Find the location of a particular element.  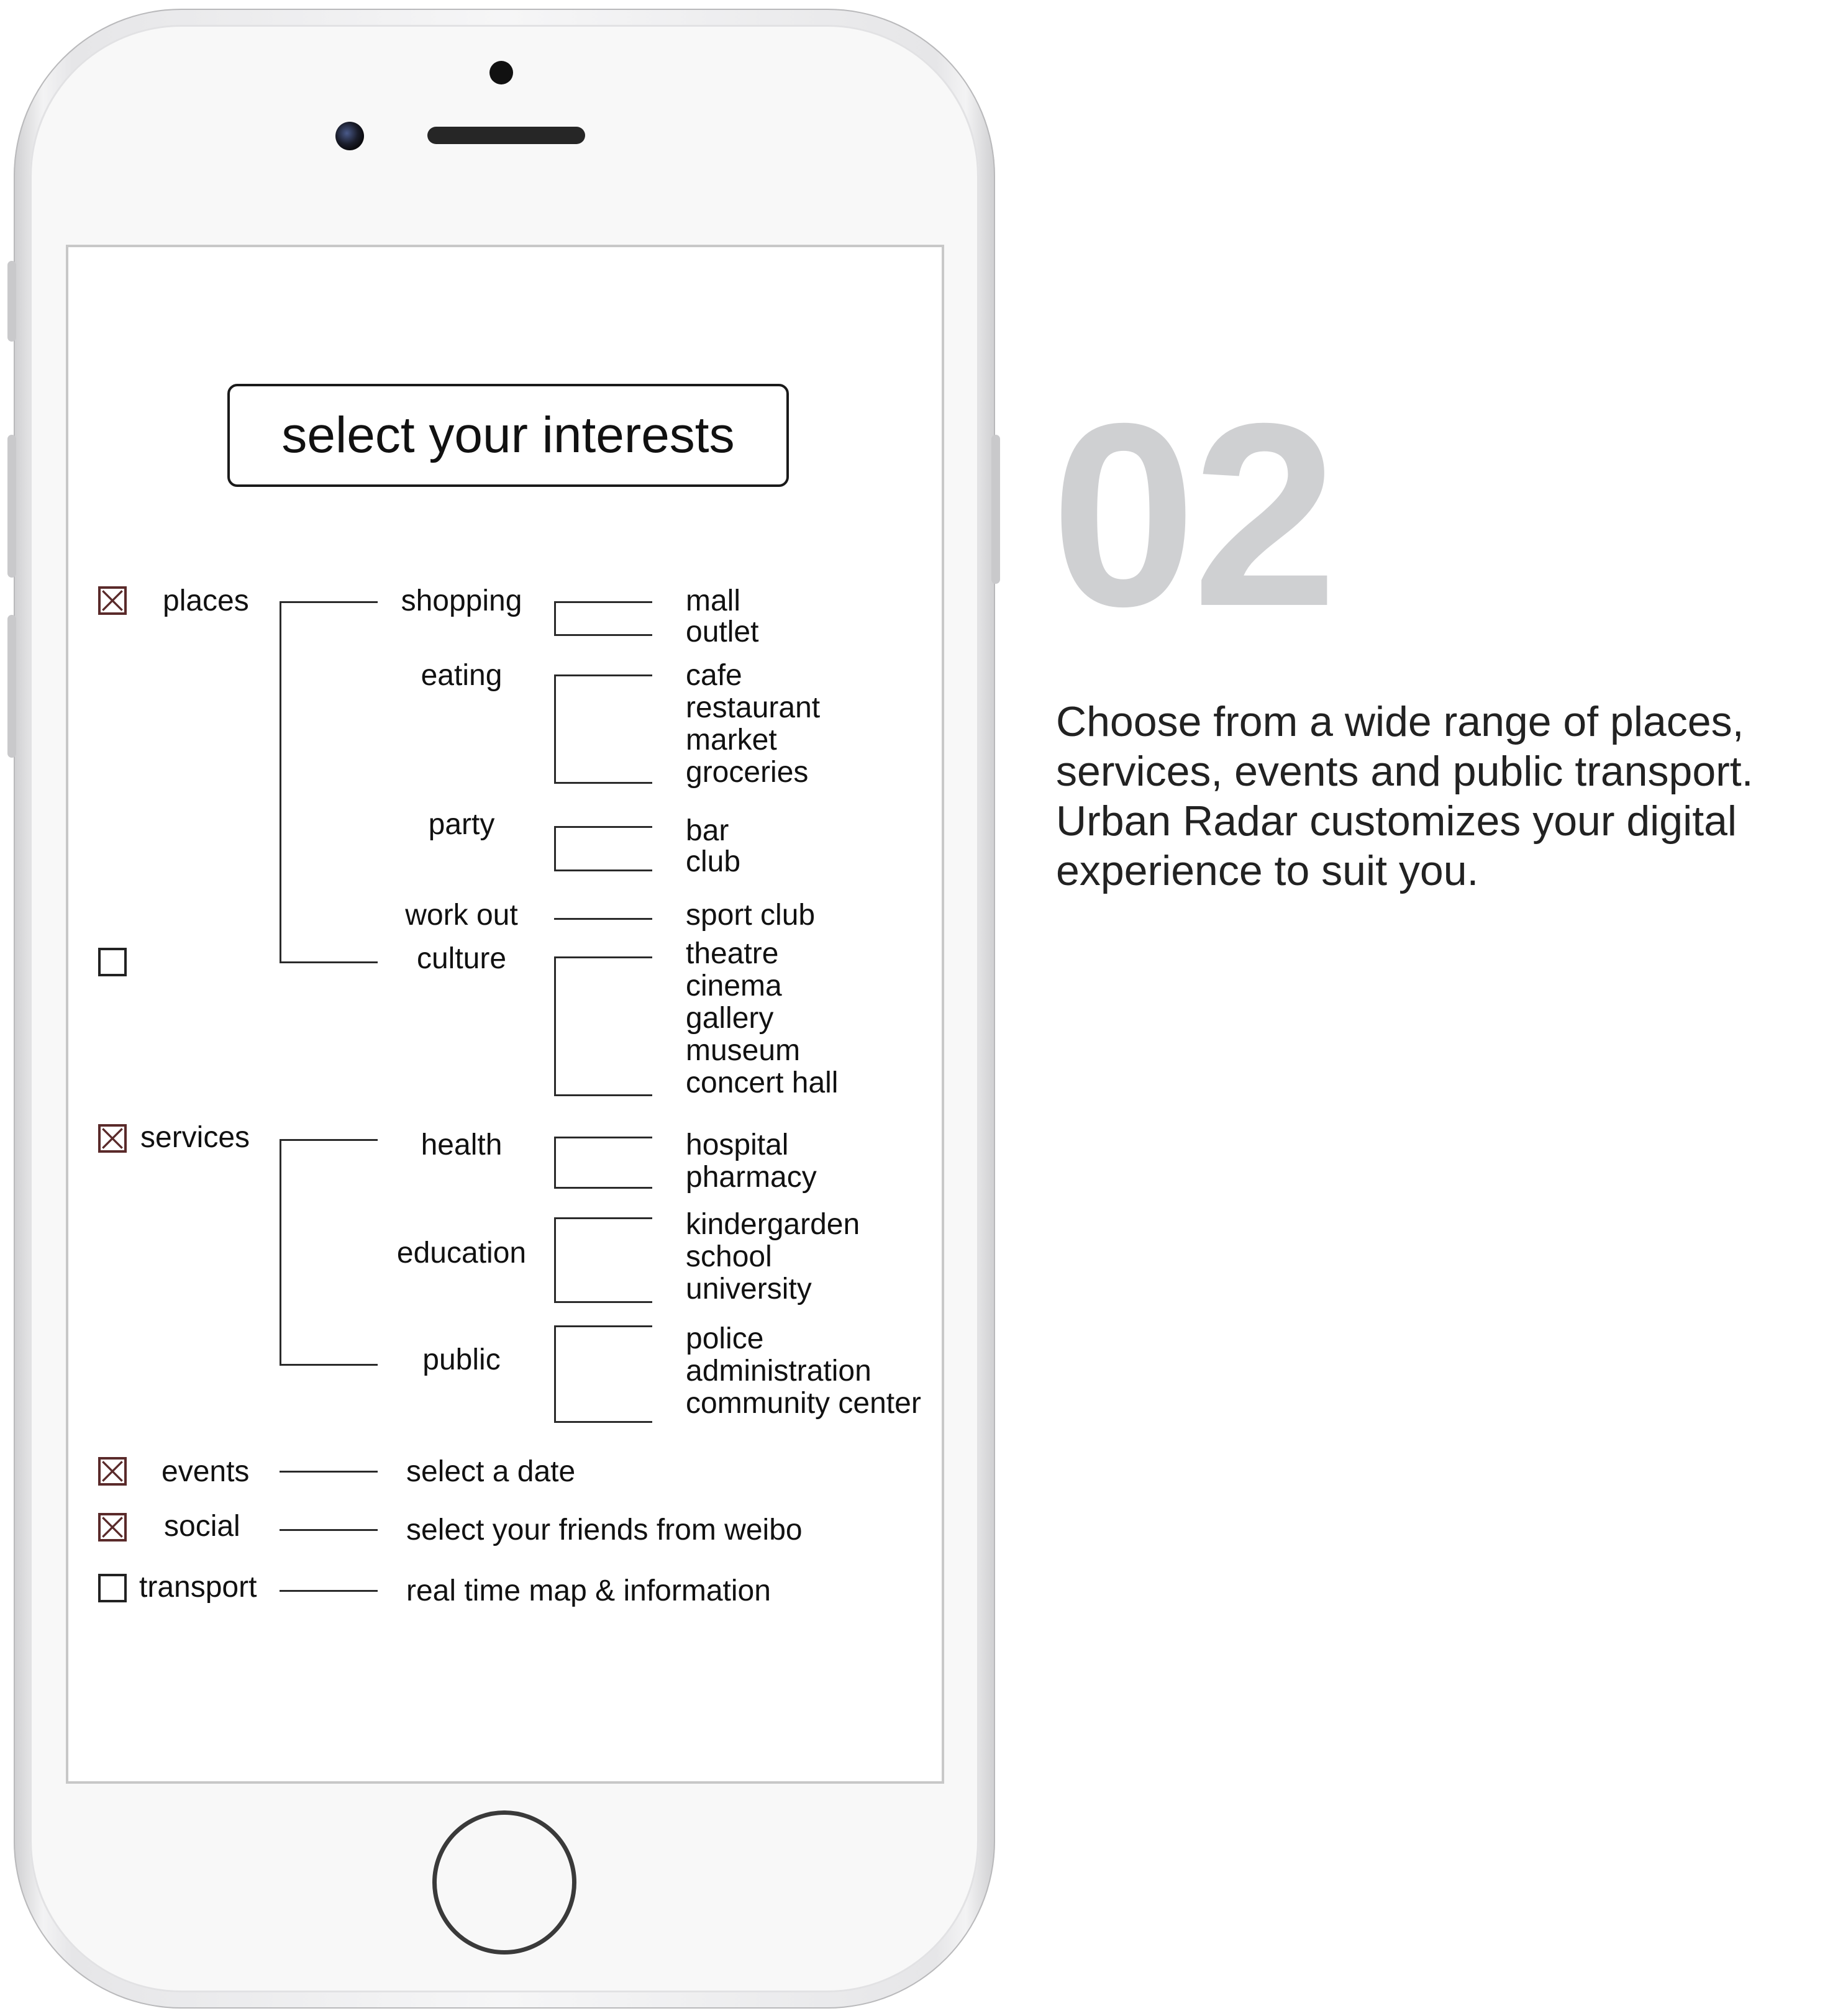

item-sport-club: sport club is located at coordinates (750, 915).